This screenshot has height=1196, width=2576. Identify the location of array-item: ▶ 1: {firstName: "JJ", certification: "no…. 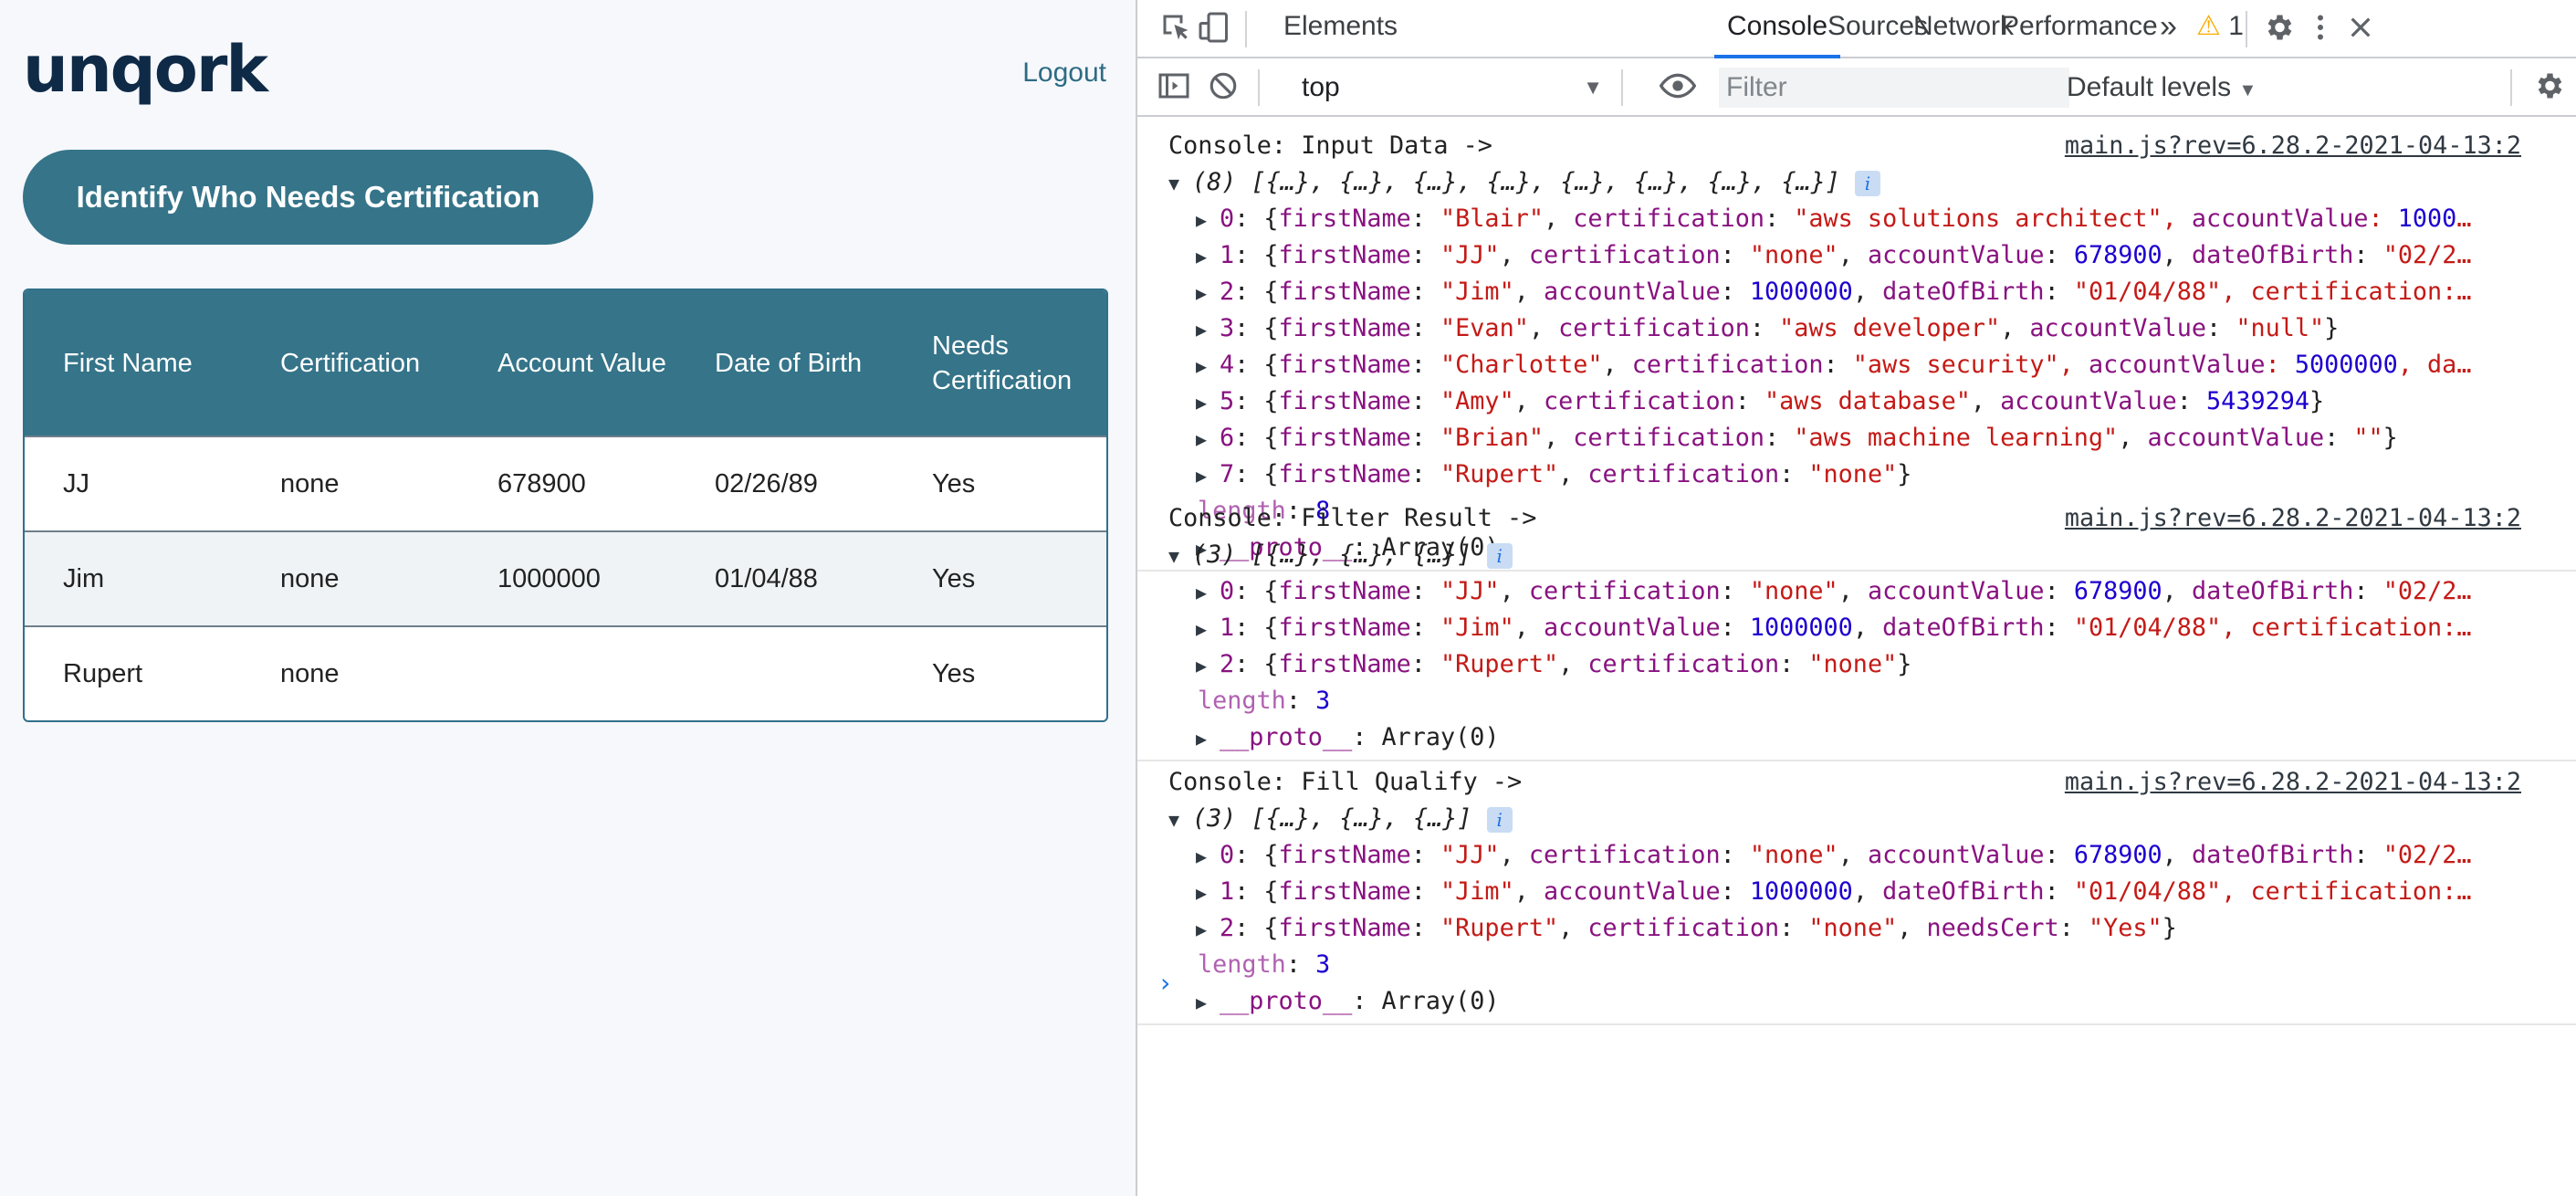
(1873, 256).